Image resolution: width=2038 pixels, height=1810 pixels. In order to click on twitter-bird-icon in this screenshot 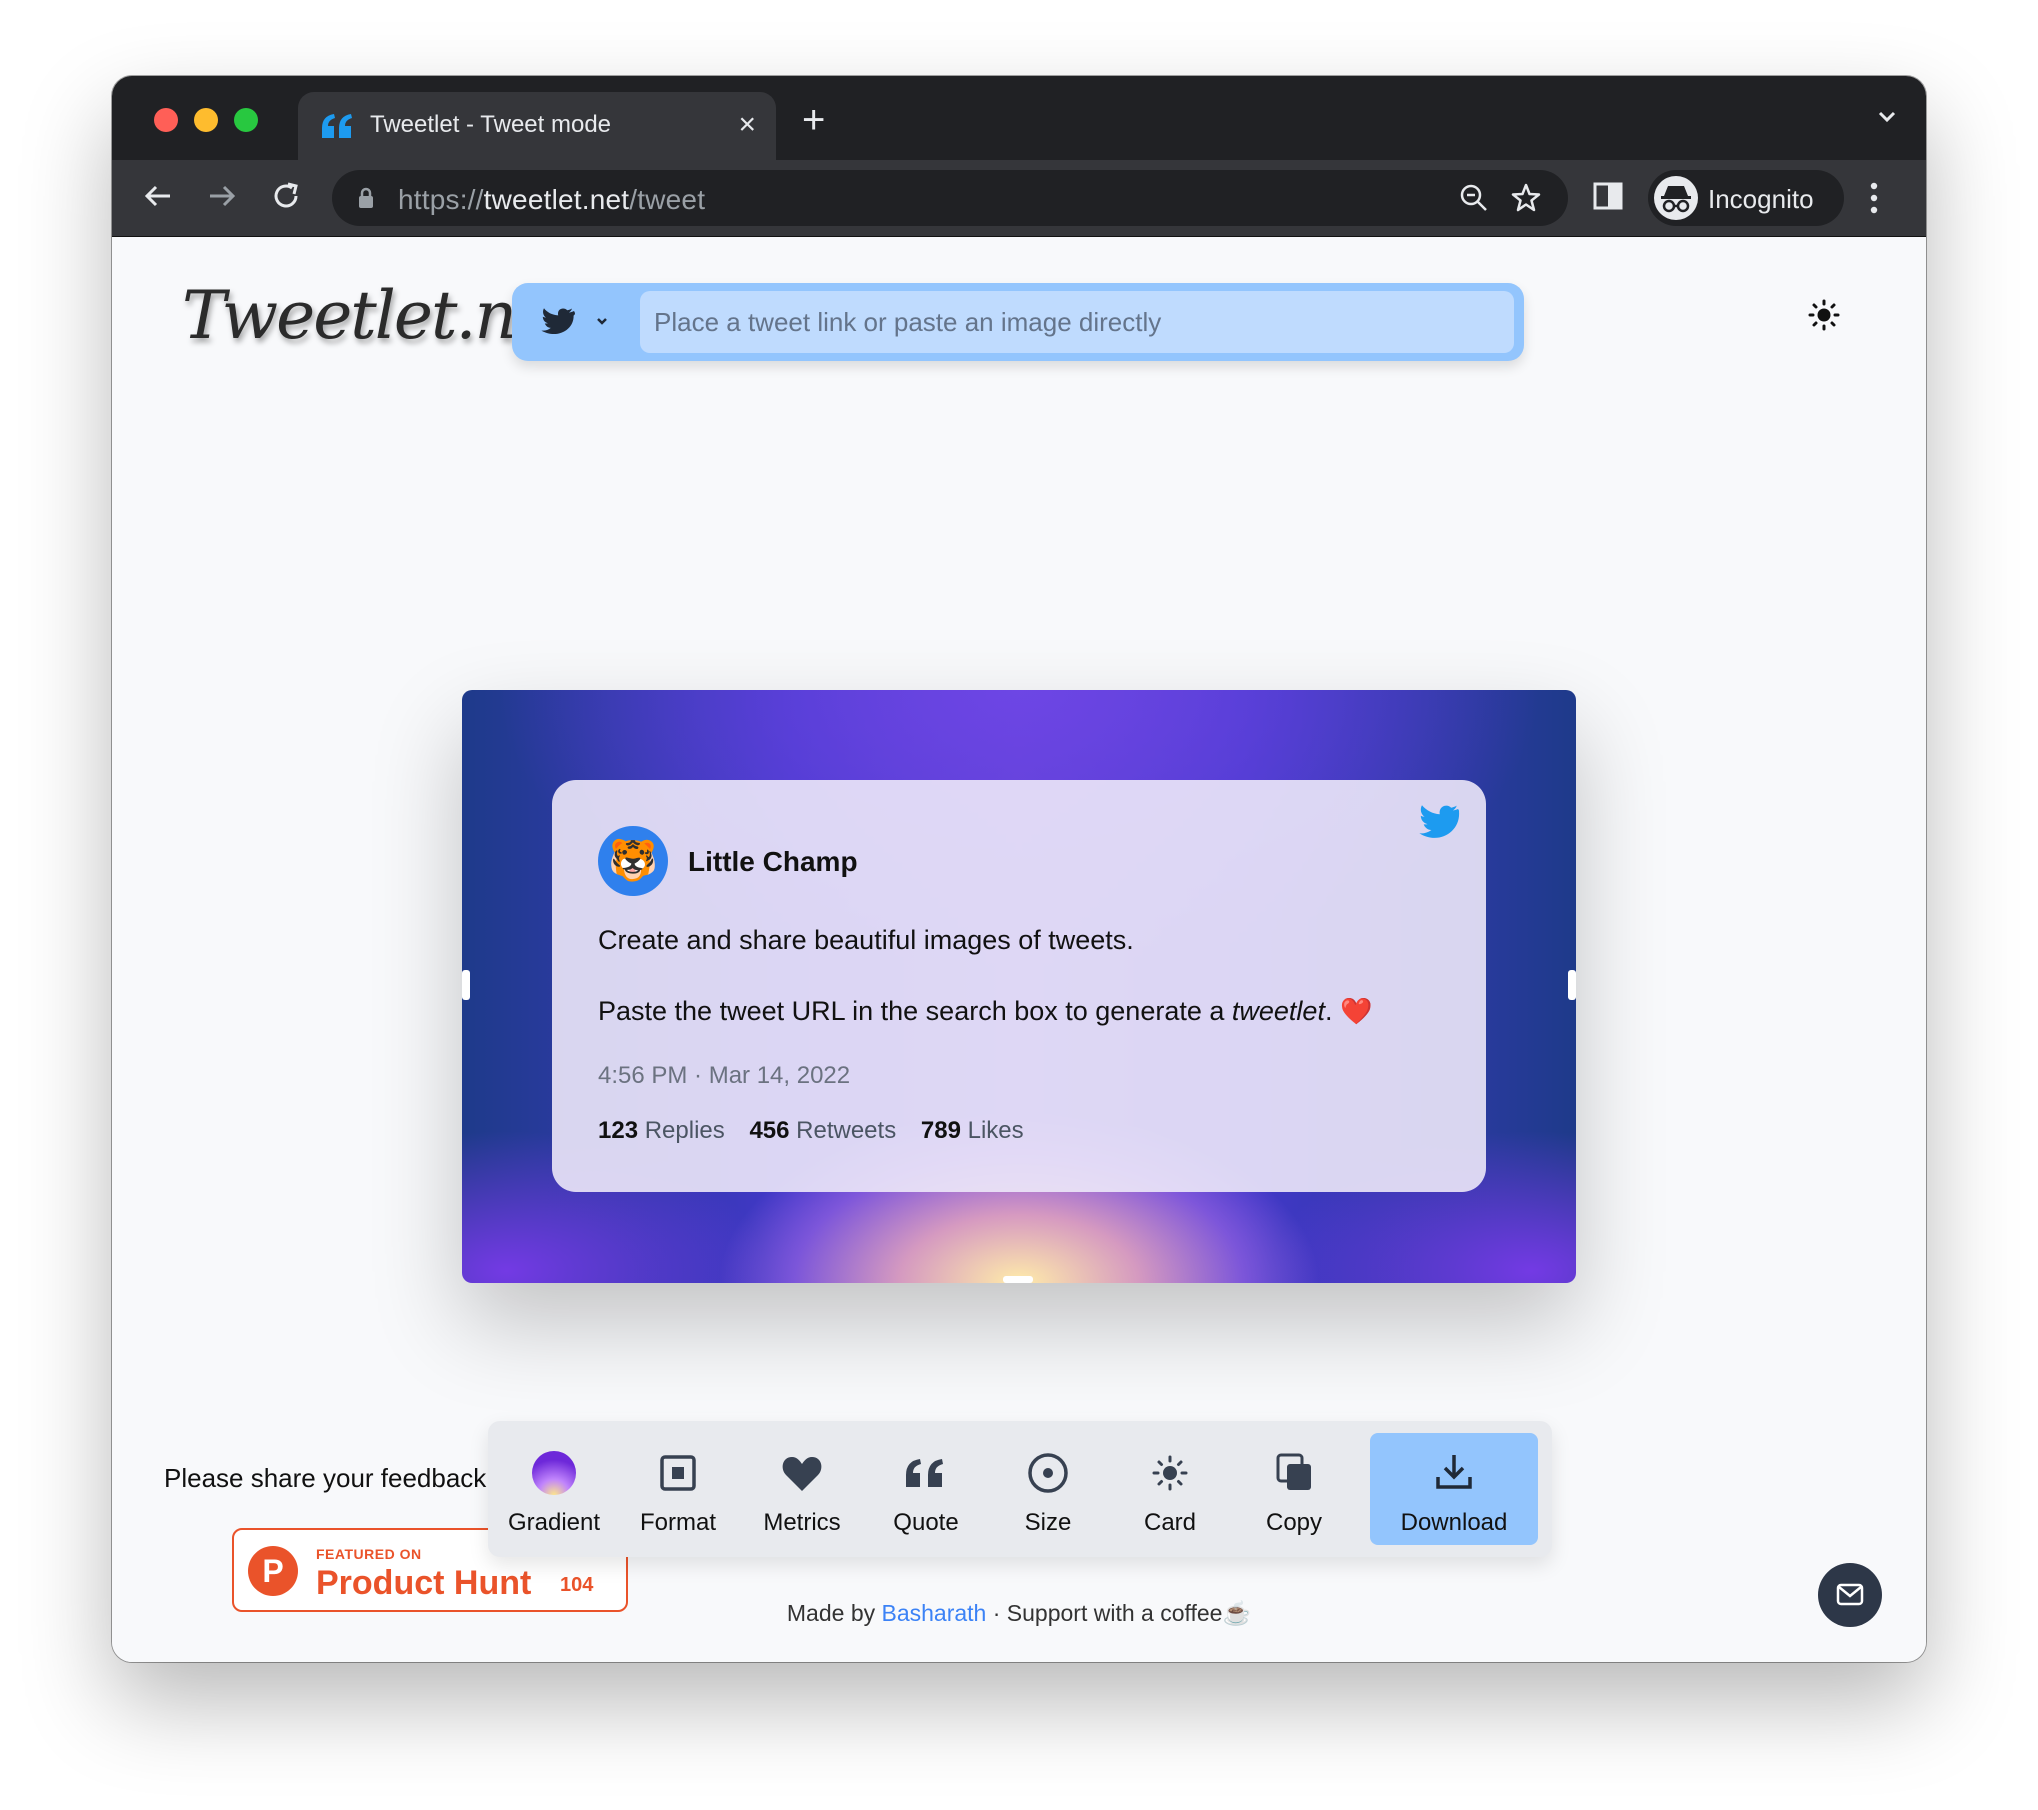, I will do `click(1437, 826)`.